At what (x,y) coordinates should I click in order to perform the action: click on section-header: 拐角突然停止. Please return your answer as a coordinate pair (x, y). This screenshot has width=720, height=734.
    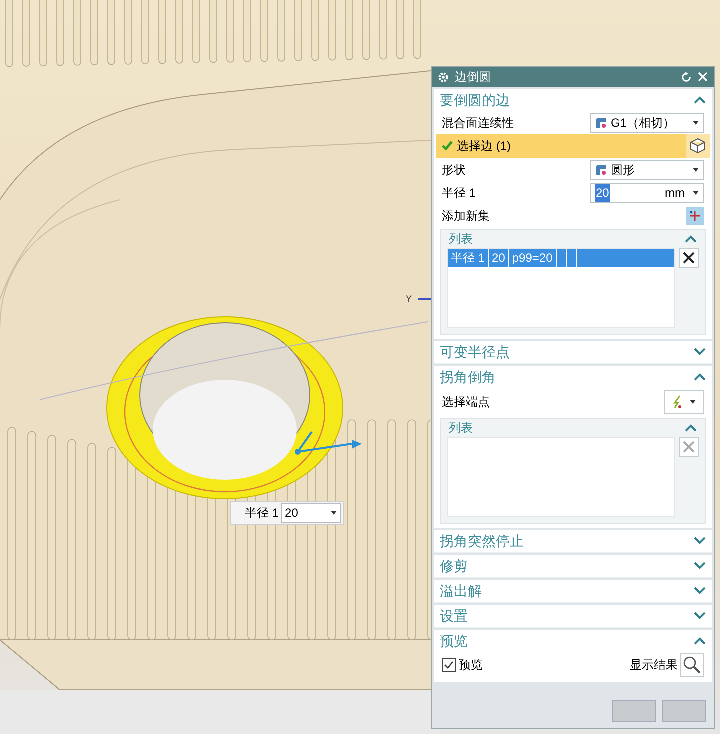
    Looking at the image, I should click on (573, 541).